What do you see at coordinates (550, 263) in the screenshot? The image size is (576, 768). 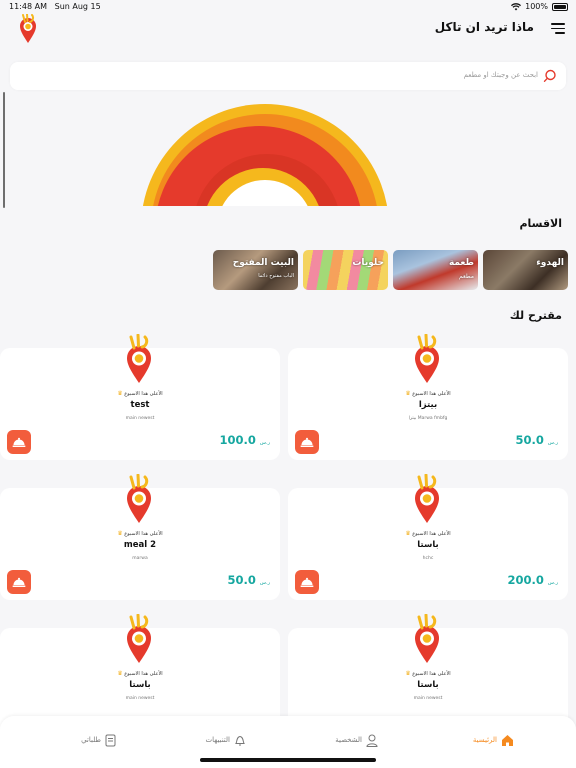 I see `category-label: الهدوء` at bounding box center [550, 263].